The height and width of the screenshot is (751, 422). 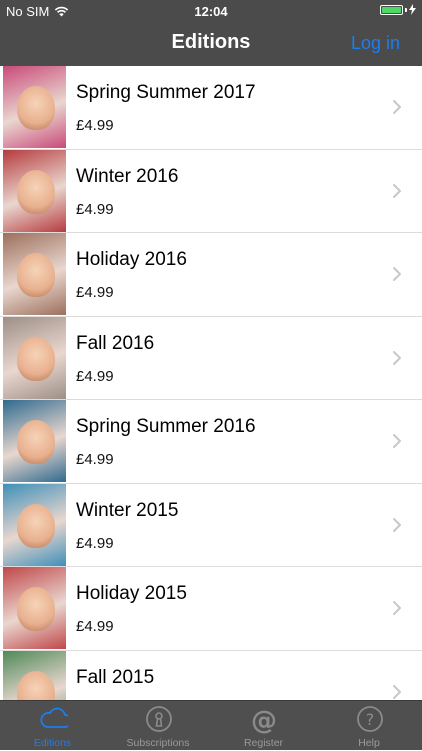 What do you see at coordinates (158, 743) in the screenshot?
I see `tab-label: Subscriptions` at bounding box center [158, 743].